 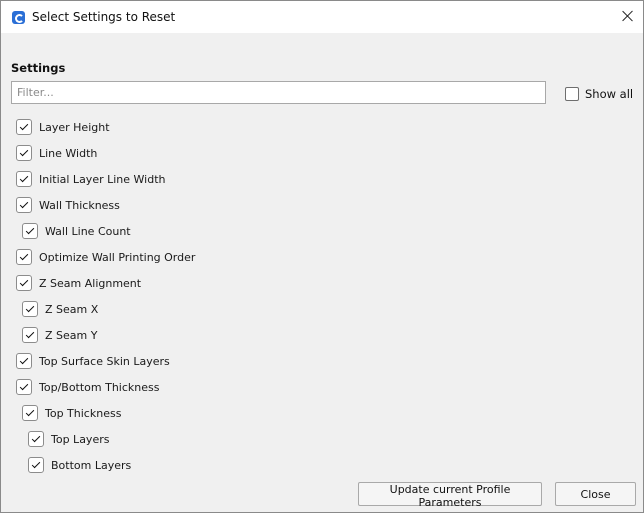 What do you see at coordinates (72, 309) in the screenshot?
I see `setting-label: Z Seam X` at bounding box center [72, 309].